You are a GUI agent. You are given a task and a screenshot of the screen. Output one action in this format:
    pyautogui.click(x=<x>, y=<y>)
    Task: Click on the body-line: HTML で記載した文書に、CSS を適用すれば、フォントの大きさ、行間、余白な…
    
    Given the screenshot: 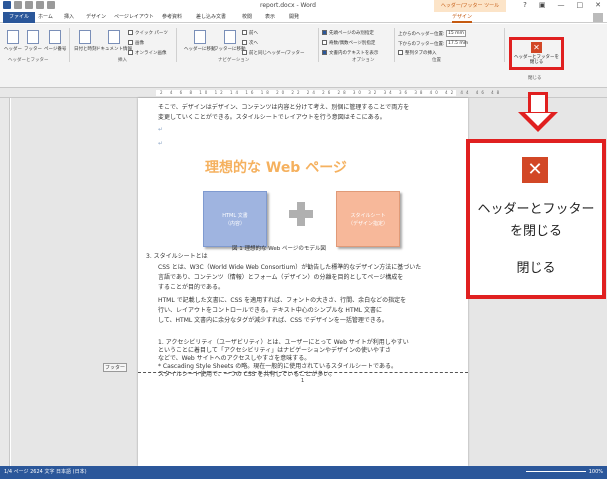 What is the action you would take?
    pyautogui.click(x=282, y=300)
    